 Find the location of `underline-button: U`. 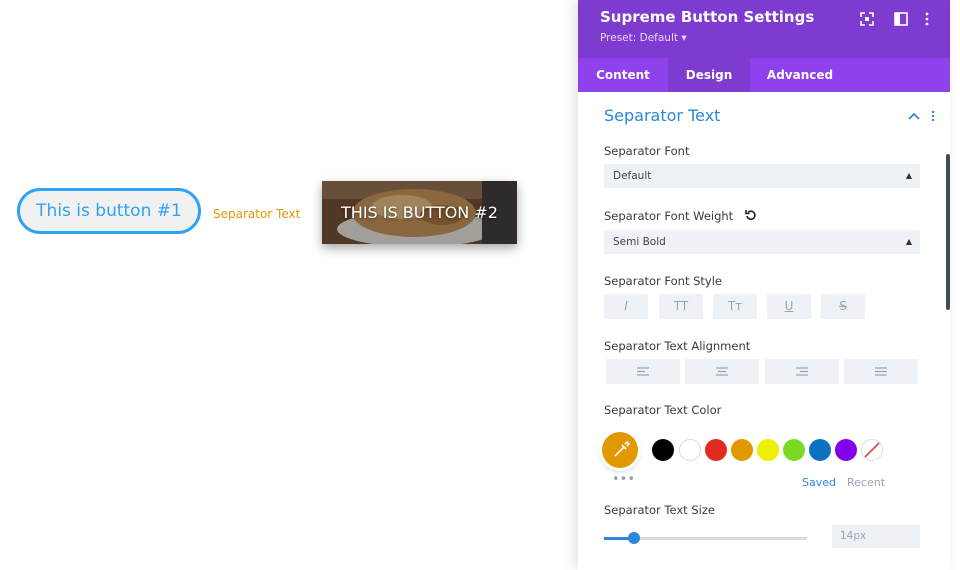

underline-button: U is located at coordinates (789, 306).